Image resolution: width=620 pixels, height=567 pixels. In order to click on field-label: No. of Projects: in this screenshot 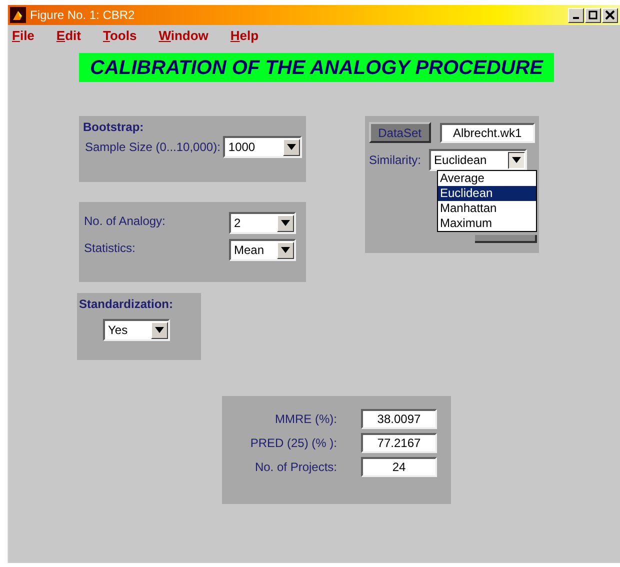, I will do `click(295, 467)`.